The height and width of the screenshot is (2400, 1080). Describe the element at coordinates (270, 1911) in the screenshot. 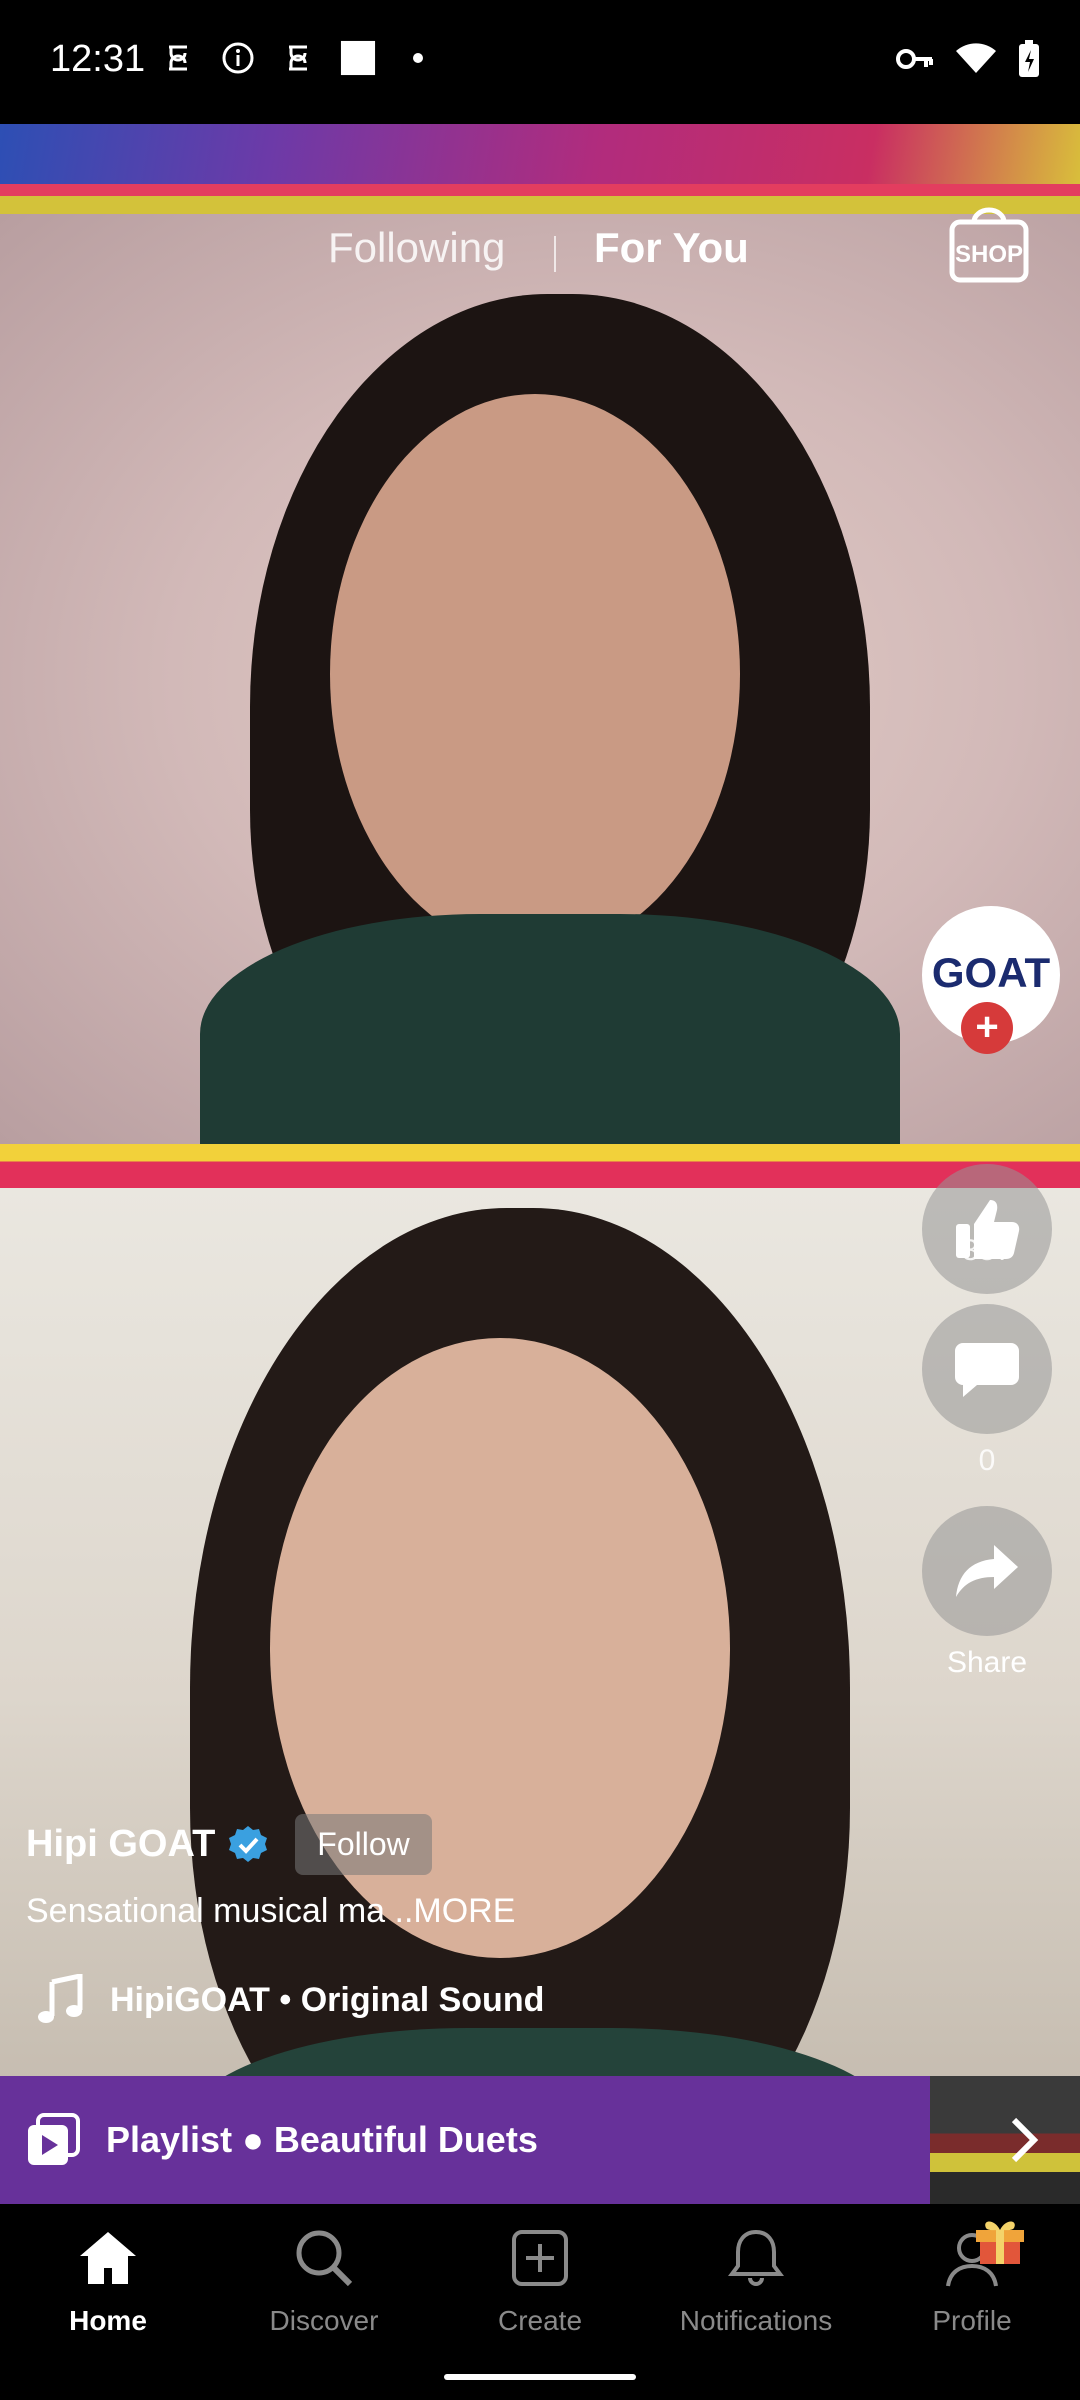

I see `post-caption: Sensational musical ma ..MORE` at that location.